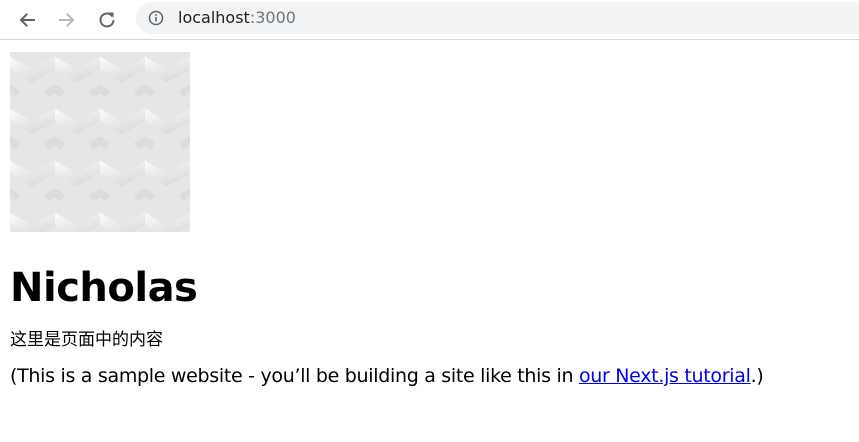 This screenshot has height=442, width=859. I want to click on arrow-left-icon, so click(27, 20).